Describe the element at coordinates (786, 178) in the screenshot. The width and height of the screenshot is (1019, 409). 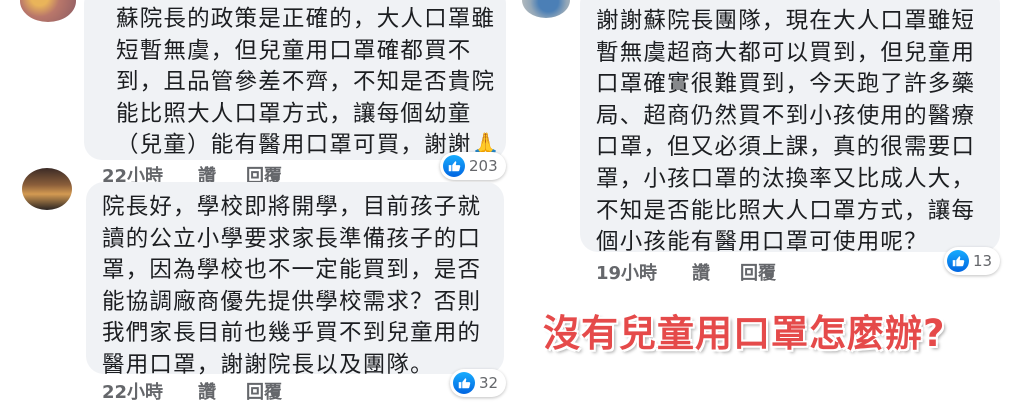
I see `comment-line: 罩，小孩口罩的汰換率又比成人大，` at that location.